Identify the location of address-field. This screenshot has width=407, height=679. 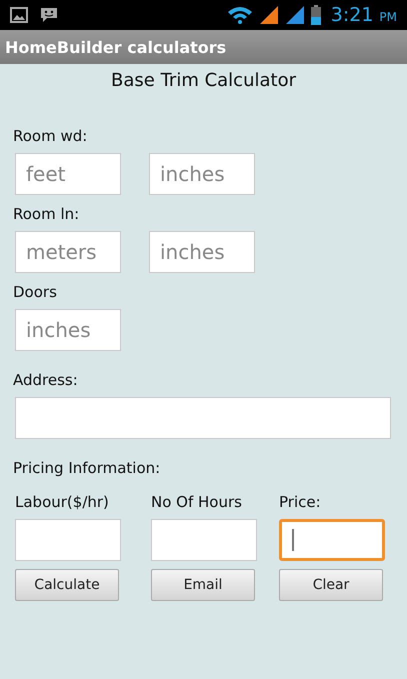
(203, 418).